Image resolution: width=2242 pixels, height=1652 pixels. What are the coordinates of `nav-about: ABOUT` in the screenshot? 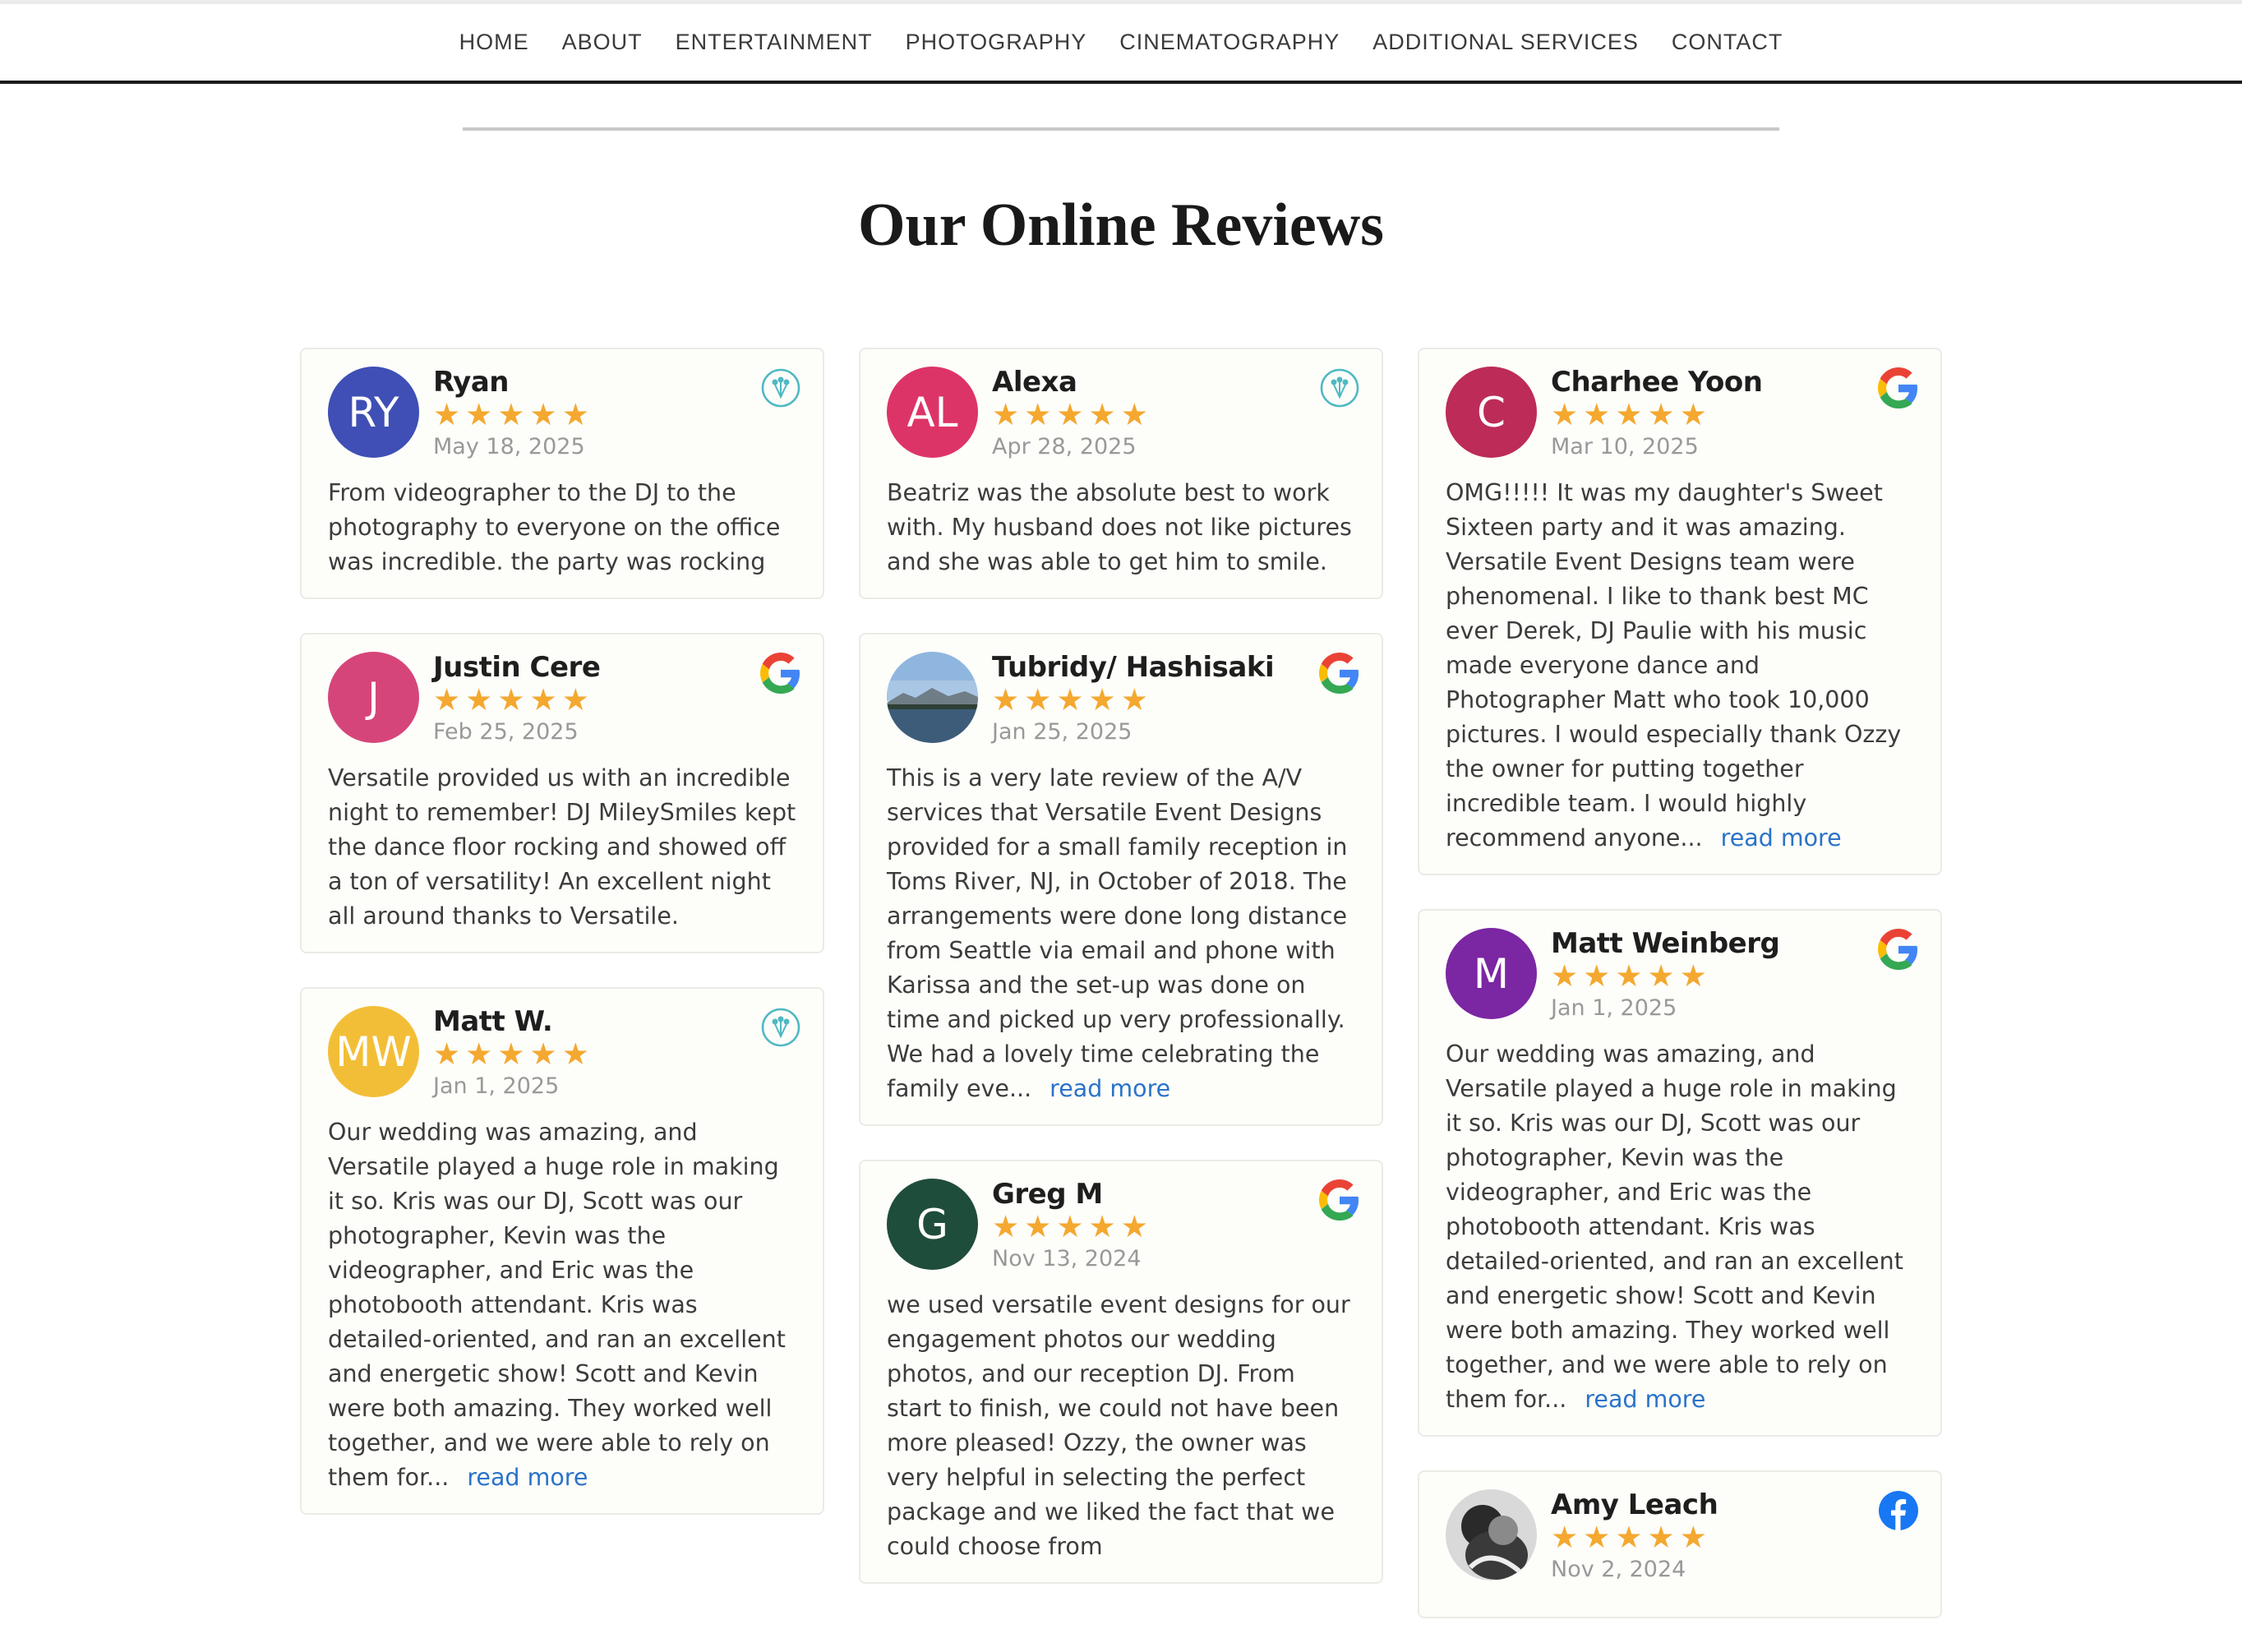 It's located at (602, 42).